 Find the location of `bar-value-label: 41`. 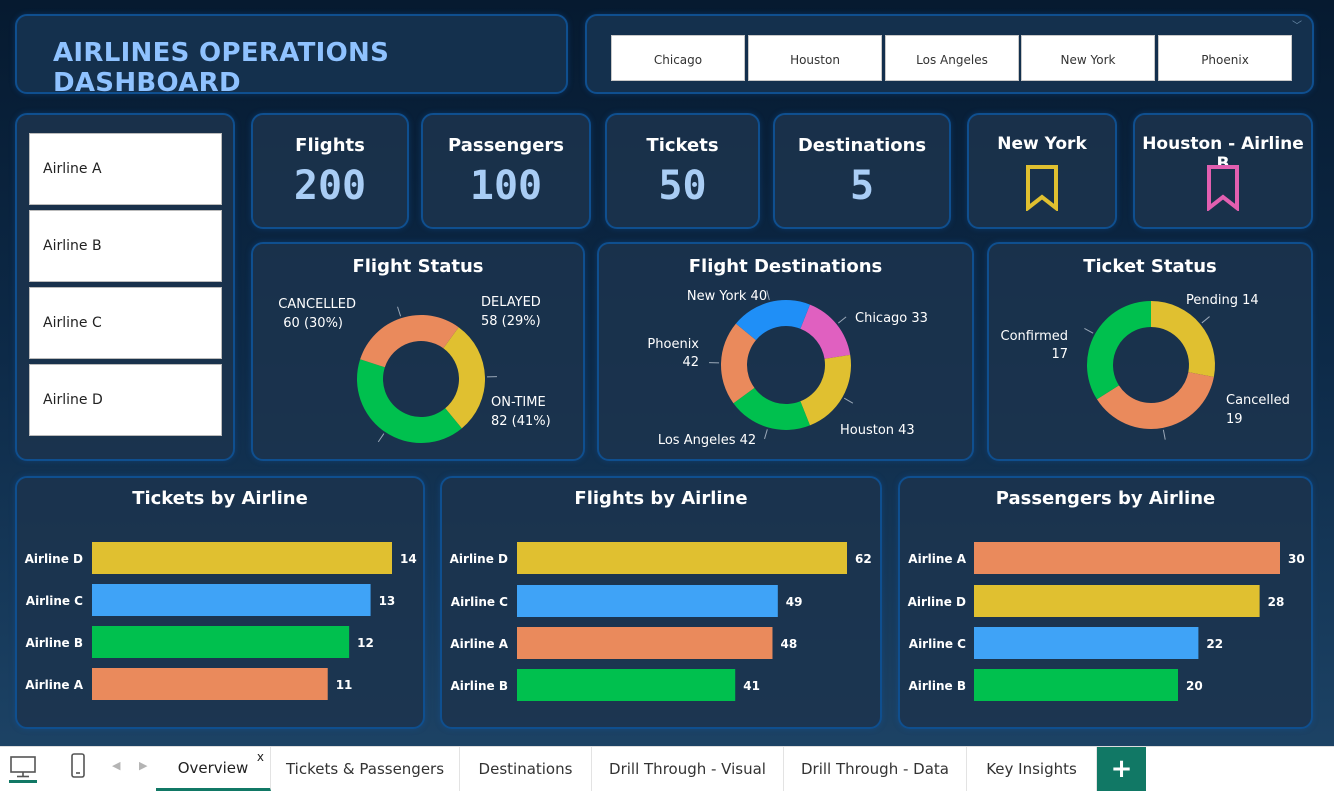

bar-value-label: 41 is located at coordinates (751, 686).